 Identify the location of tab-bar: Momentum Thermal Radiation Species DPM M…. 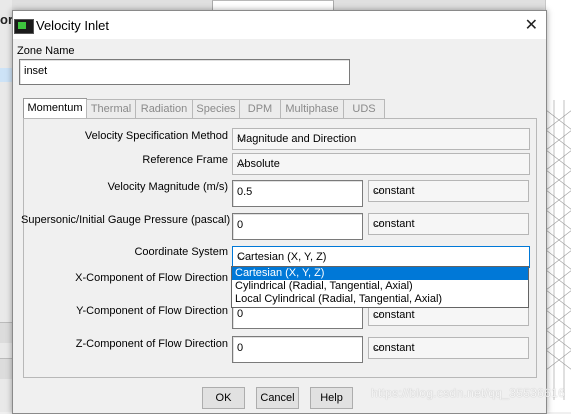
(278, 108).